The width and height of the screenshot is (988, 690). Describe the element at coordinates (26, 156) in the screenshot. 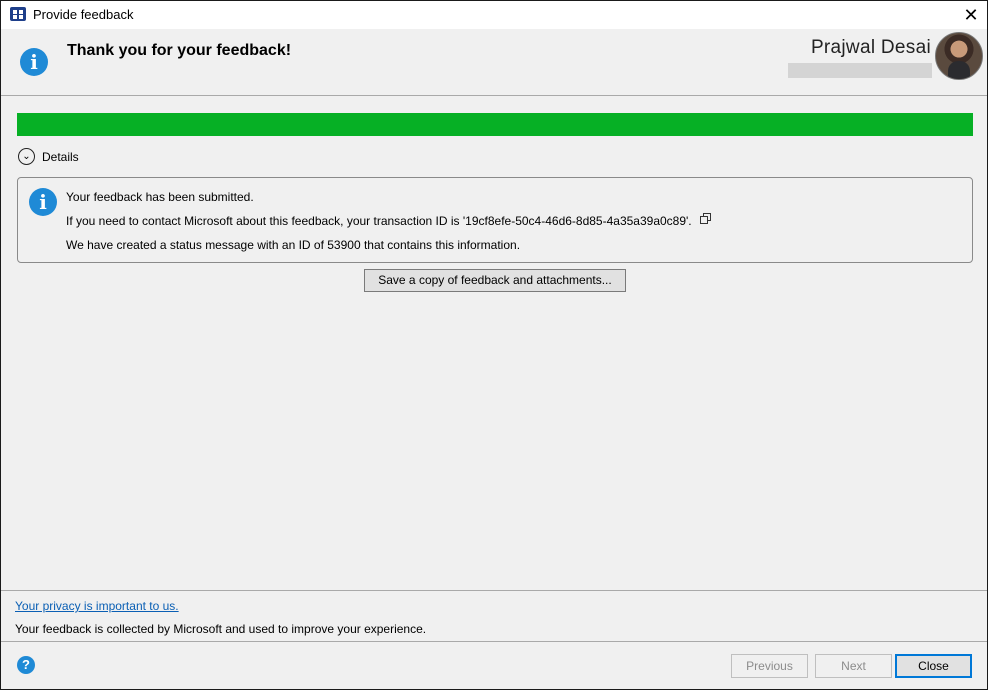

I see `chevron-down-icon: ⌄` at that location.